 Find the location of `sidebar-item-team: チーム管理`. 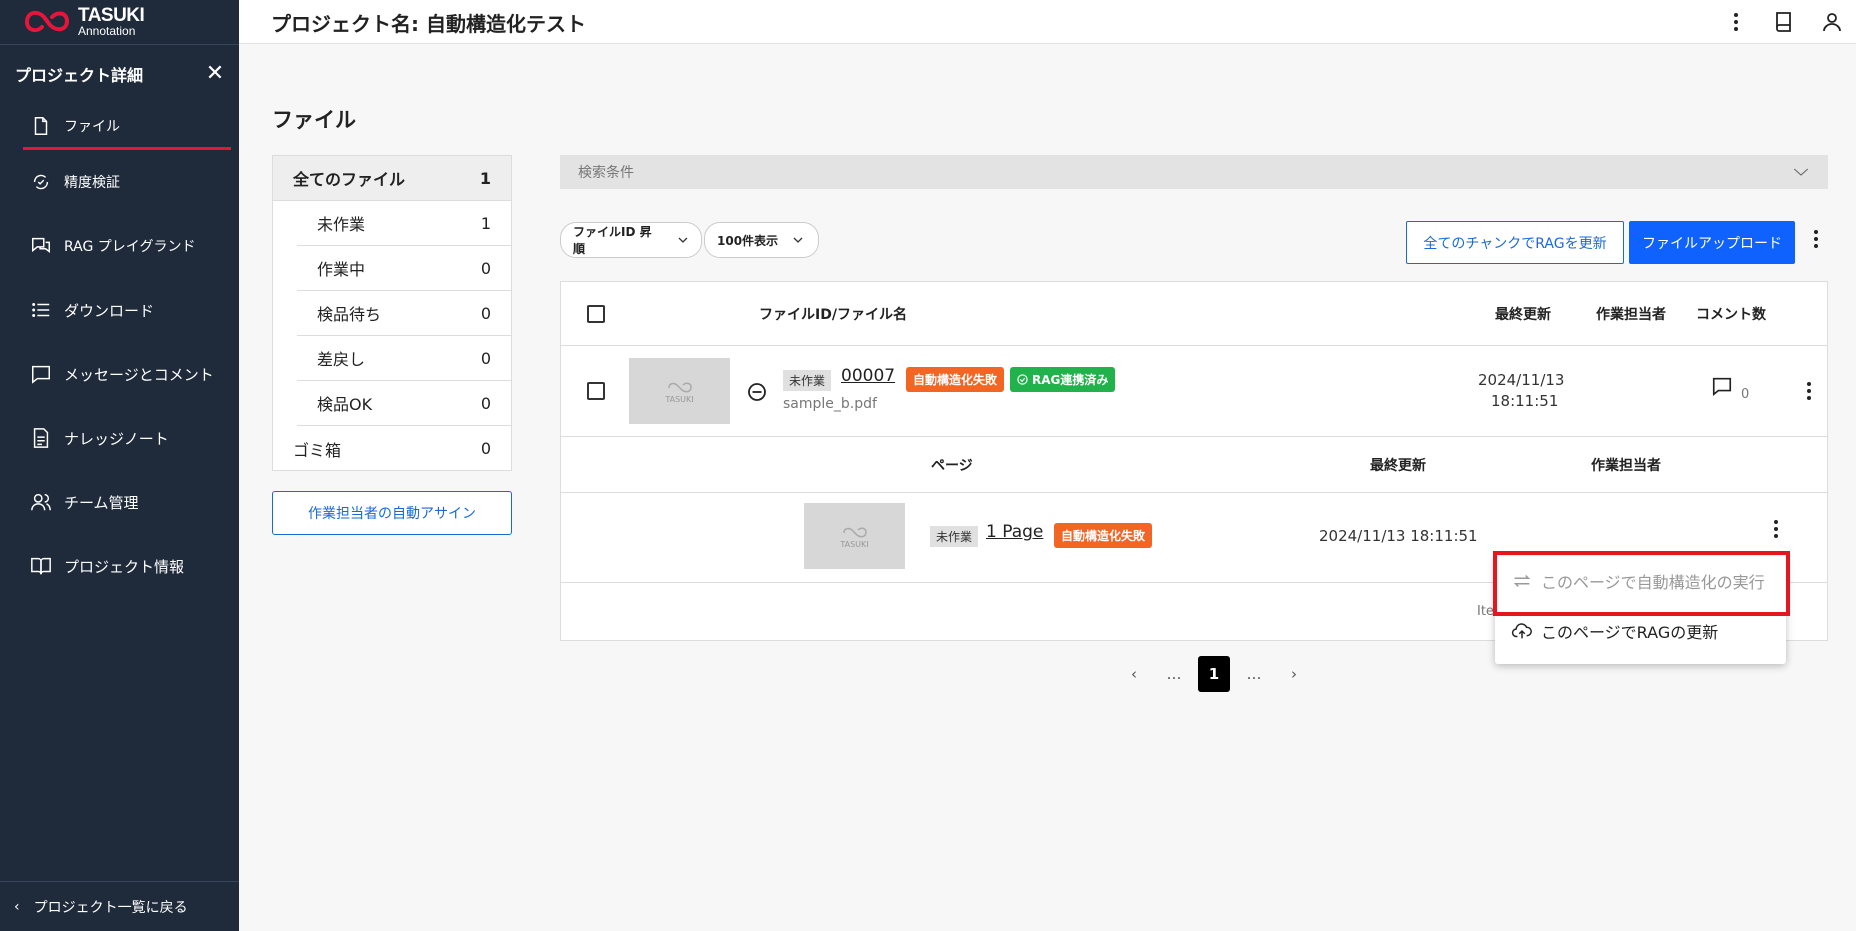

sidebar-item-team: チーム管理 is located at coordinates (119, 502).